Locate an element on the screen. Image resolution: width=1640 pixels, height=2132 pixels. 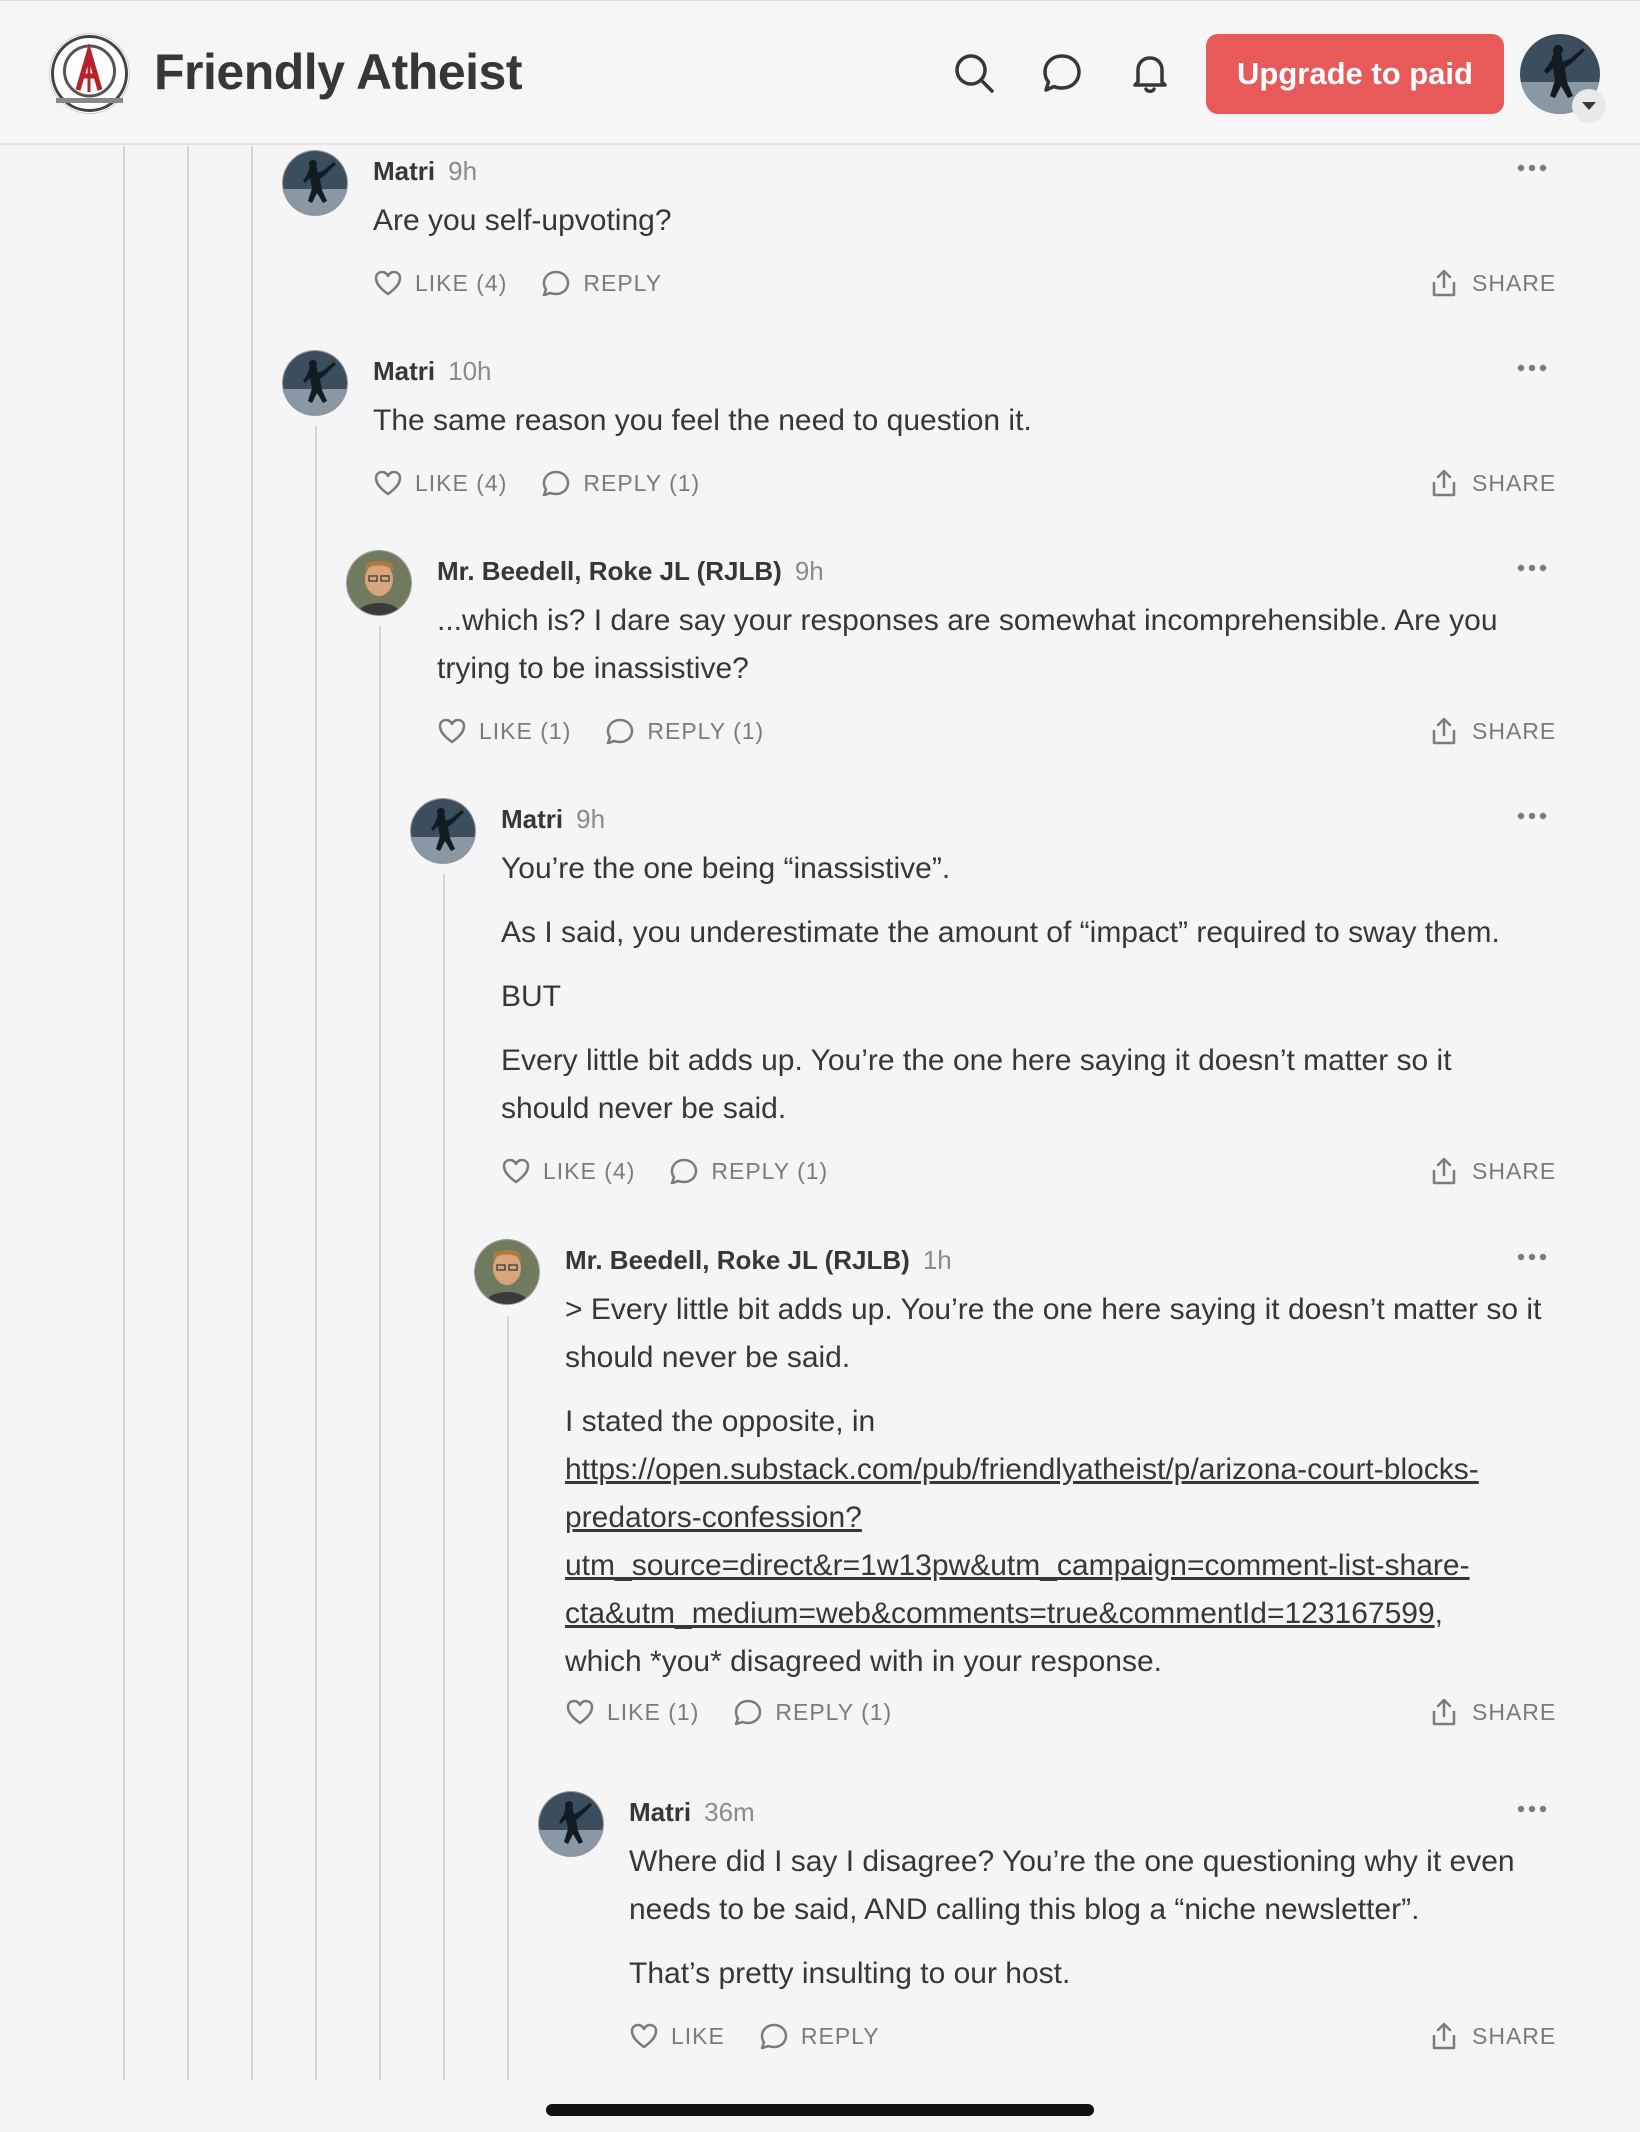
like-label: LIKE (1) is located at coordinates (653, 1711).